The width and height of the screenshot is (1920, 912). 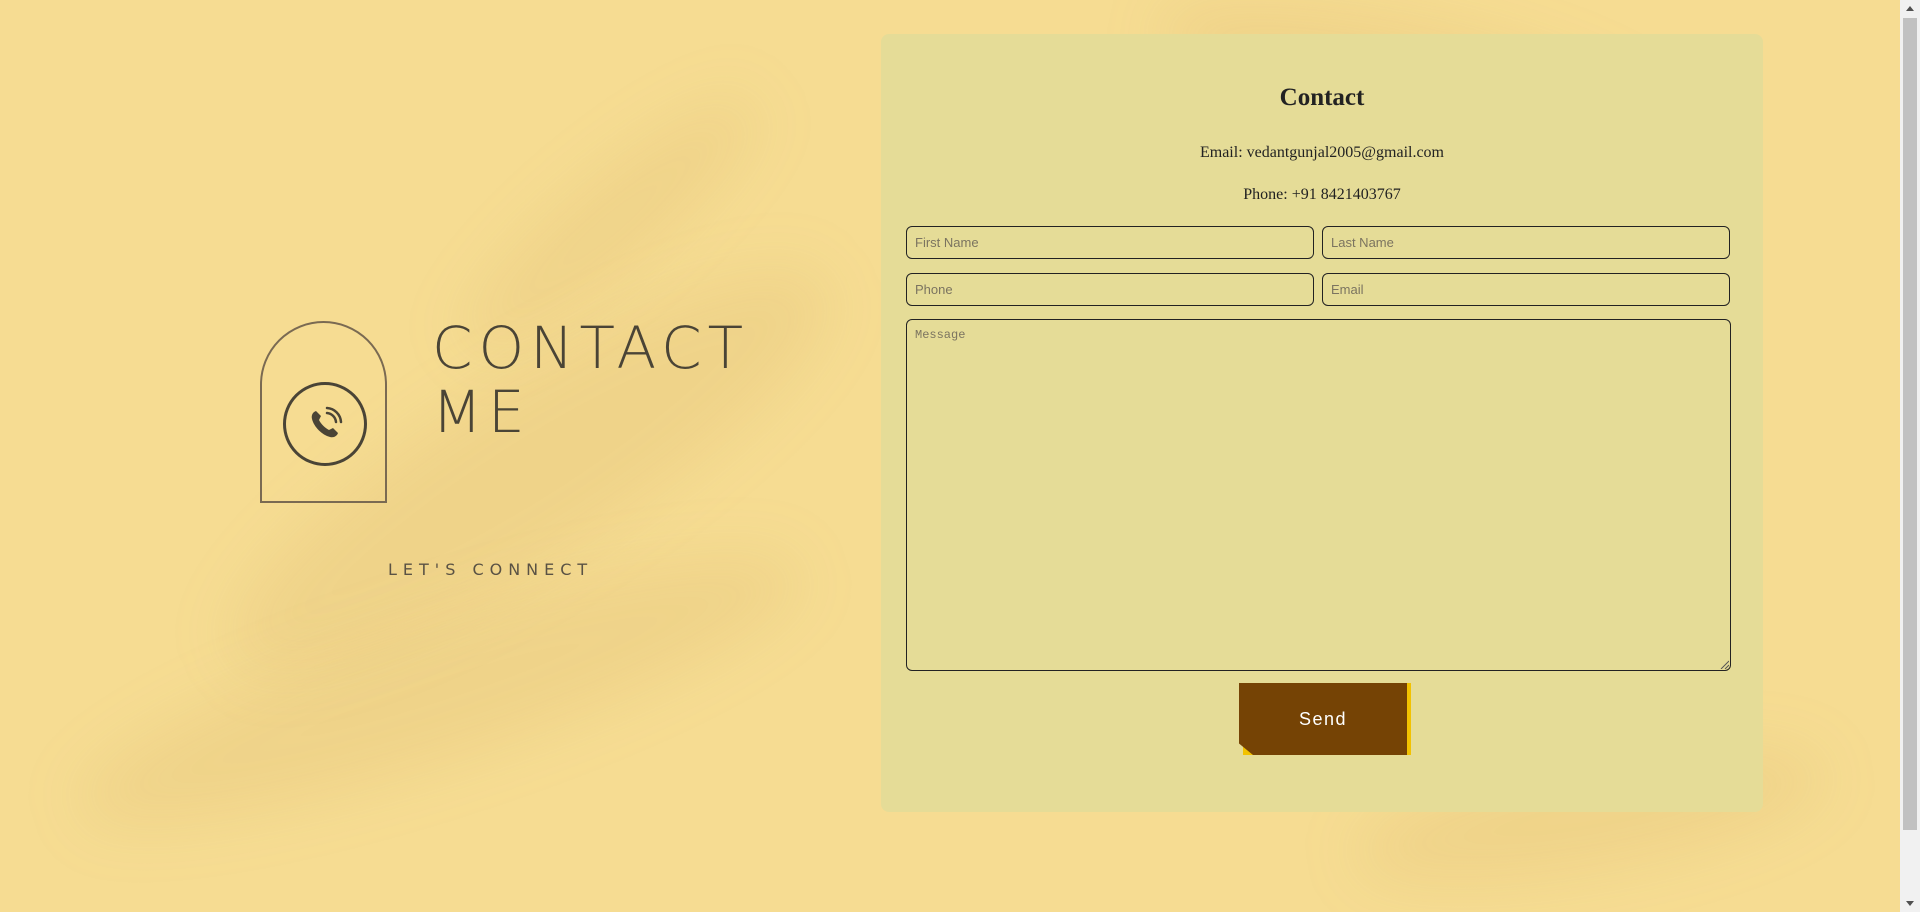 What do you see at coordinates (1724, 664) in the screenshot?
I see `resize-handle-icon` at bounding box center [1724, 664].